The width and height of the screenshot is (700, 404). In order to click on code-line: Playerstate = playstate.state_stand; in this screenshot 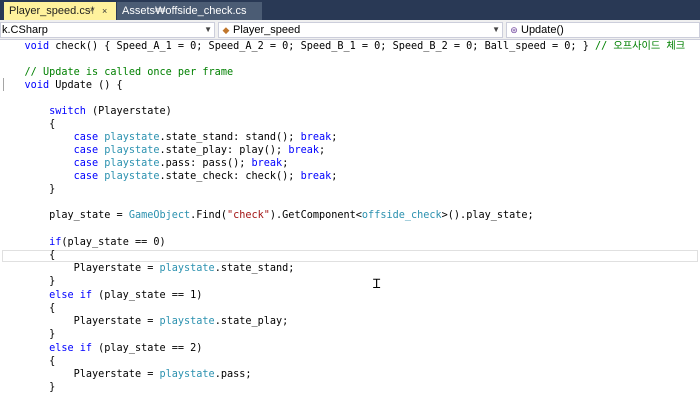, I will do `click(184, 268)`.